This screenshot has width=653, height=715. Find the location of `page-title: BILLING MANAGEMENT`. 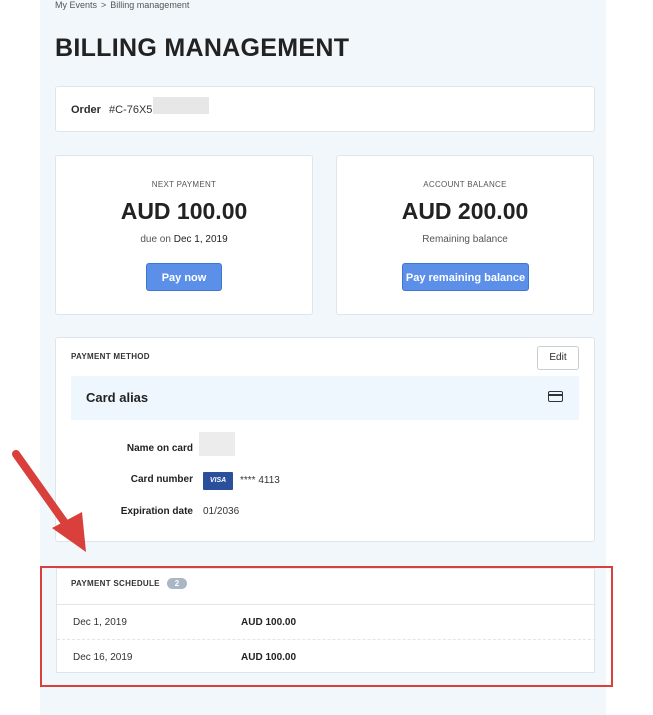

page-title: BILLING MANAGEMENT is located at coordinates (202, 48).